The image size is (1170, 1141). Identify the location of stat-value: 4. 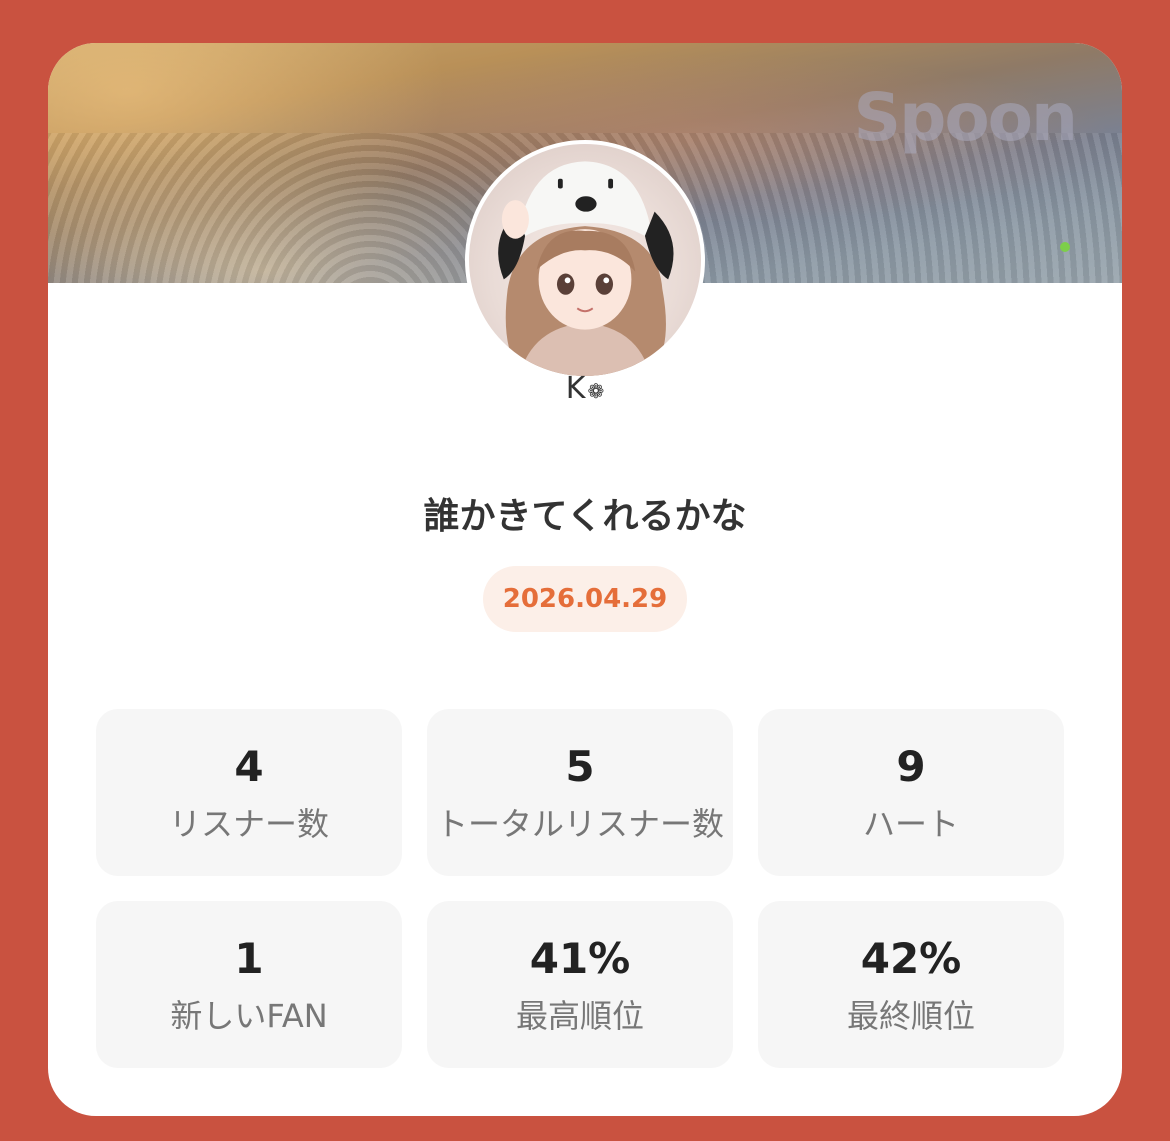
(249, 766).